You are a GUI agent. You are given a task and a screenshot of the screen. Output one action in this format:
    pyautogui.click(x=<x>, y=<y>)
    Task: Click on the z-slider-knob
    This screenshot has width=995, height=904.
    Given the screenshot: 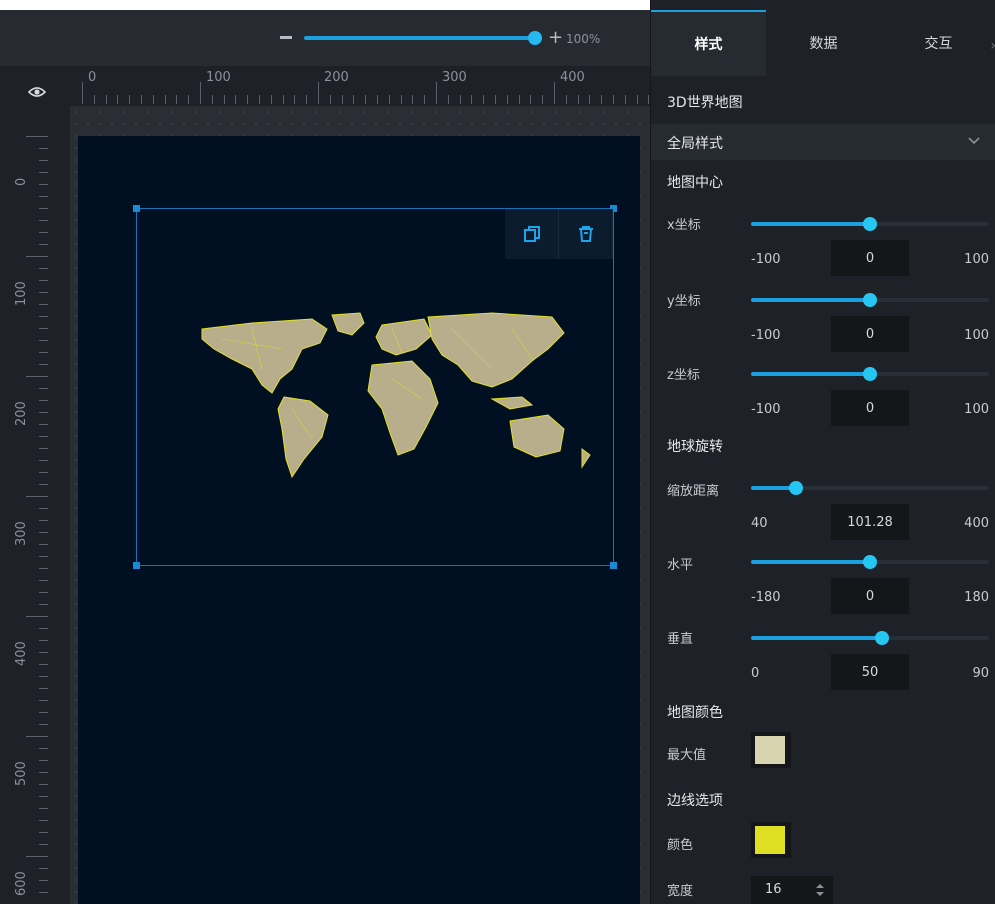 What is the action you would take?
    pyautogui.click(x=870, y=374)
    